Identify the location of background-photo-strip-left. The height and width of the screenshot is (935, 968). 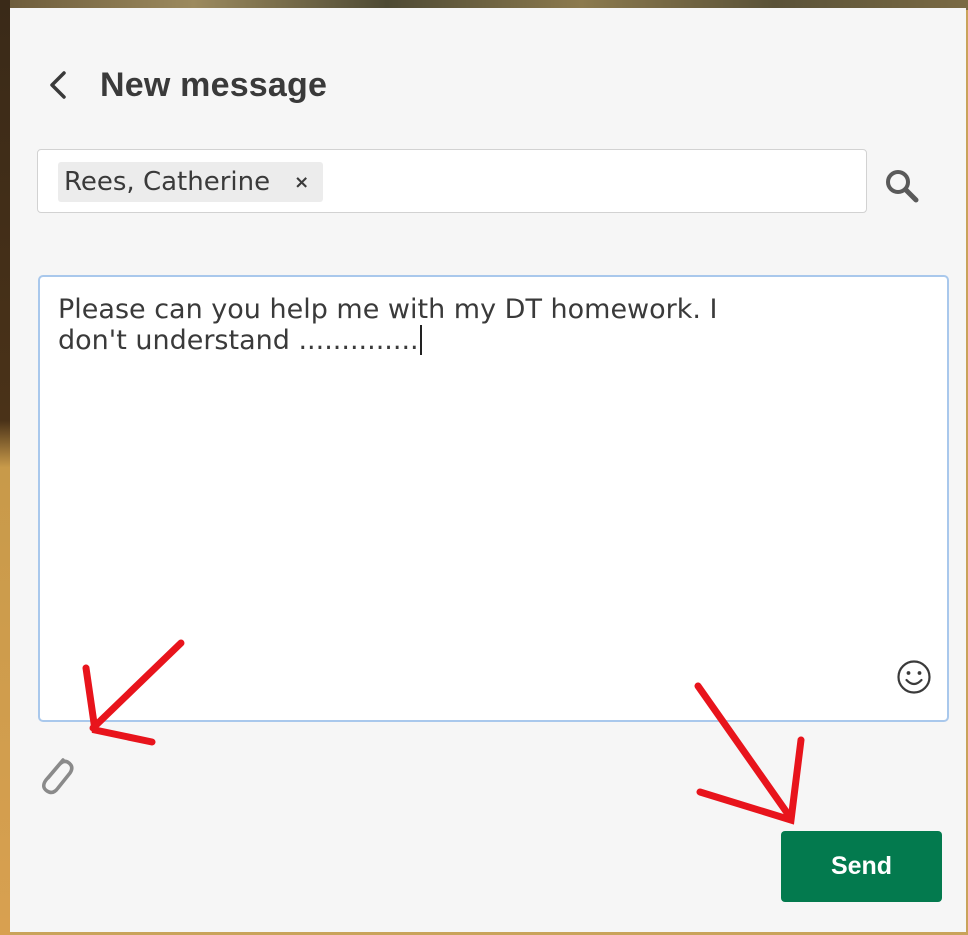
(5, 467).